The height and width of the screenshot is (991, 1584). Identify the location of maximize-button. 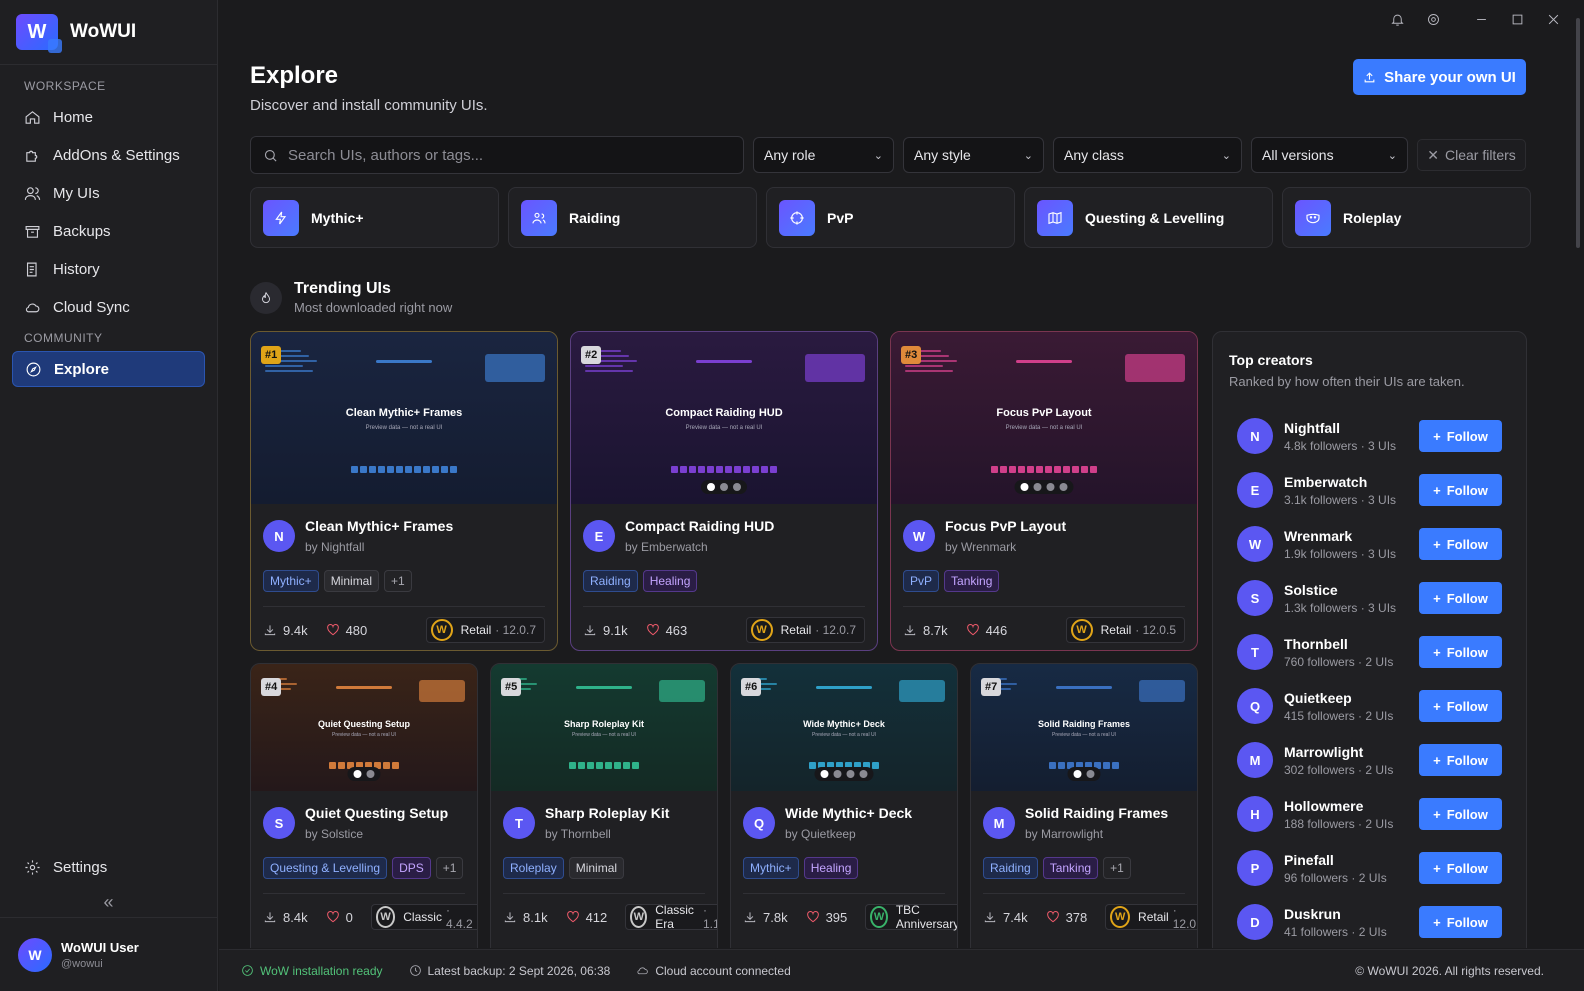
(1517, 19).